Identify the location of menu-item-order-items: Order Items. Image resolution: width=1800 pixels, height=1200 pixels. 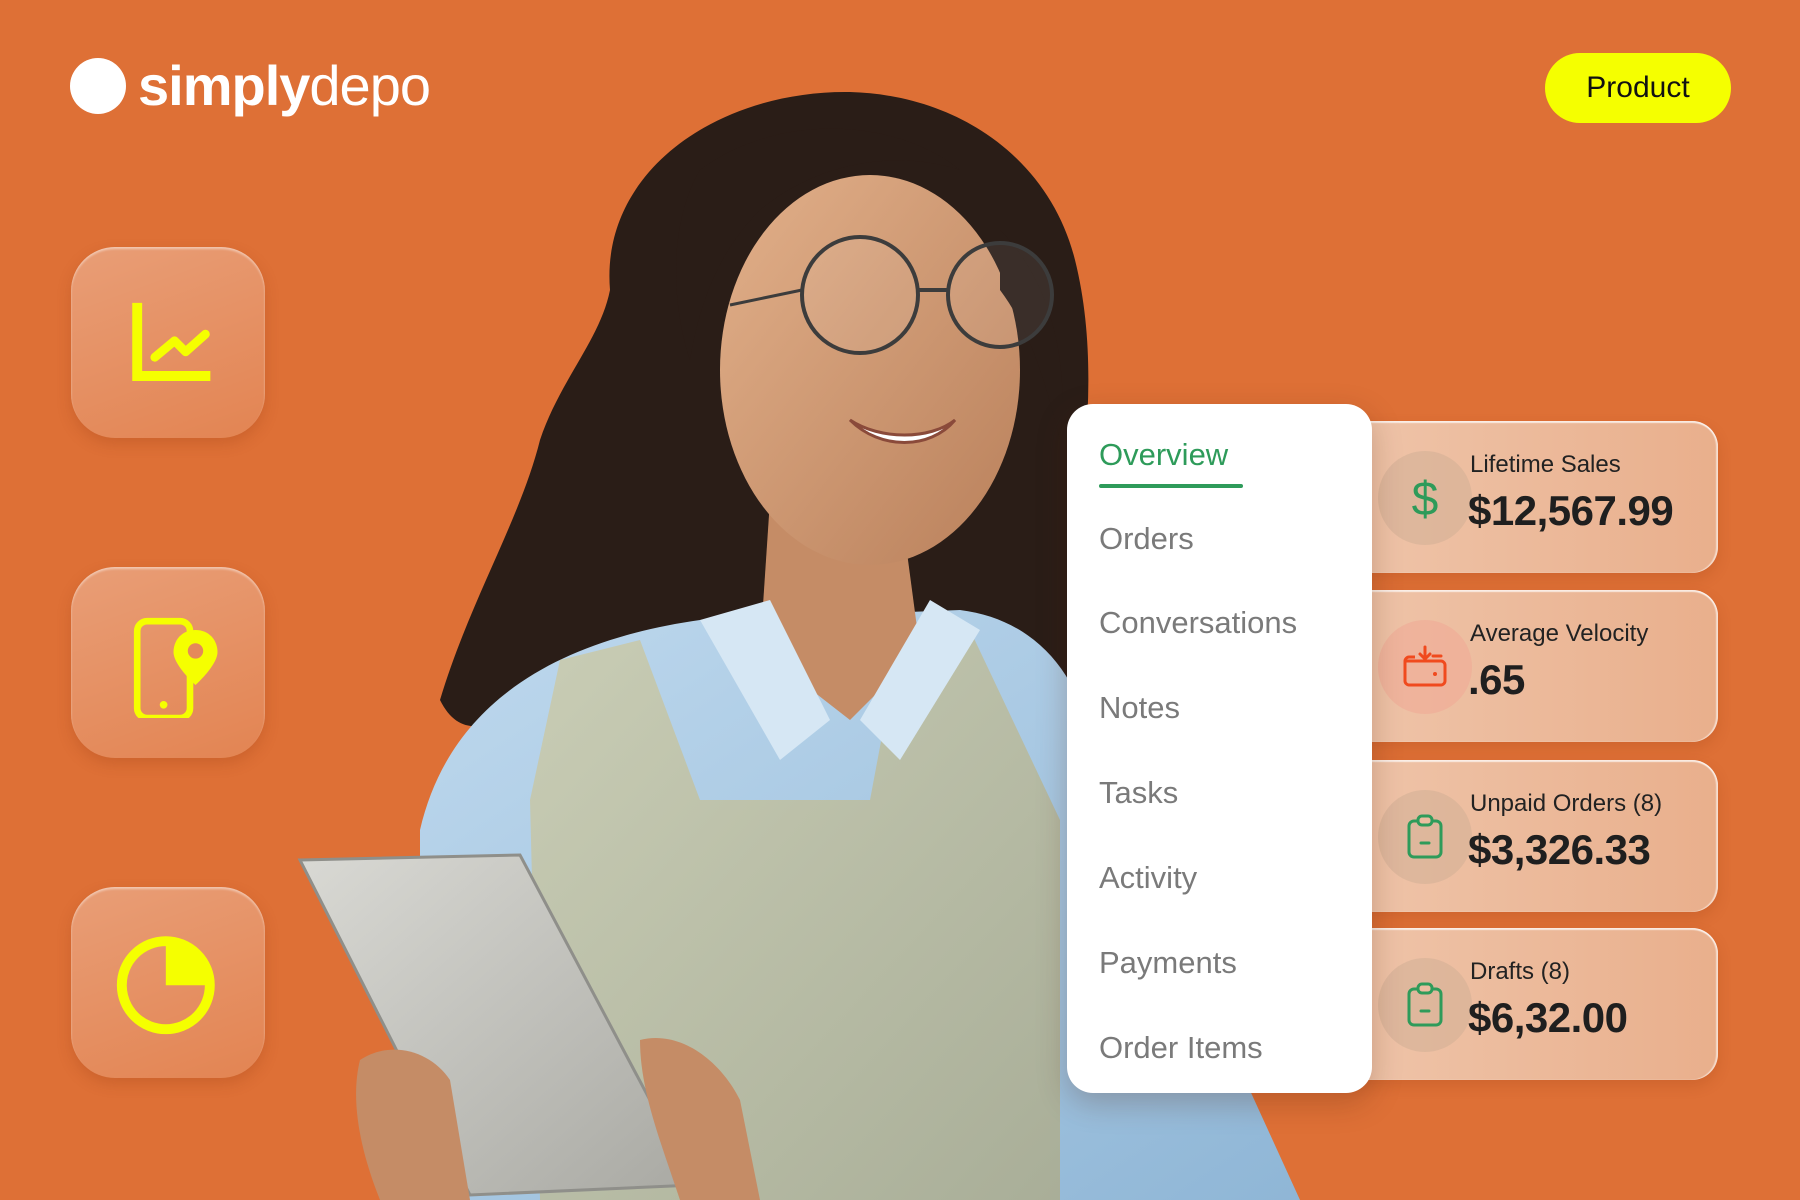
(1181, 1048).